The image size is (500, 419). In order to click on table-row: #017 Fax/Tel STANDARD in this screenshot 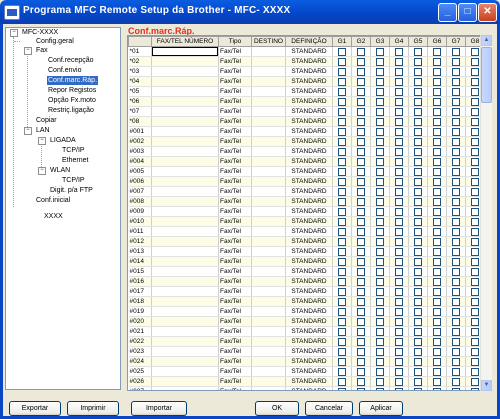, I will do `click(306, 291)`.